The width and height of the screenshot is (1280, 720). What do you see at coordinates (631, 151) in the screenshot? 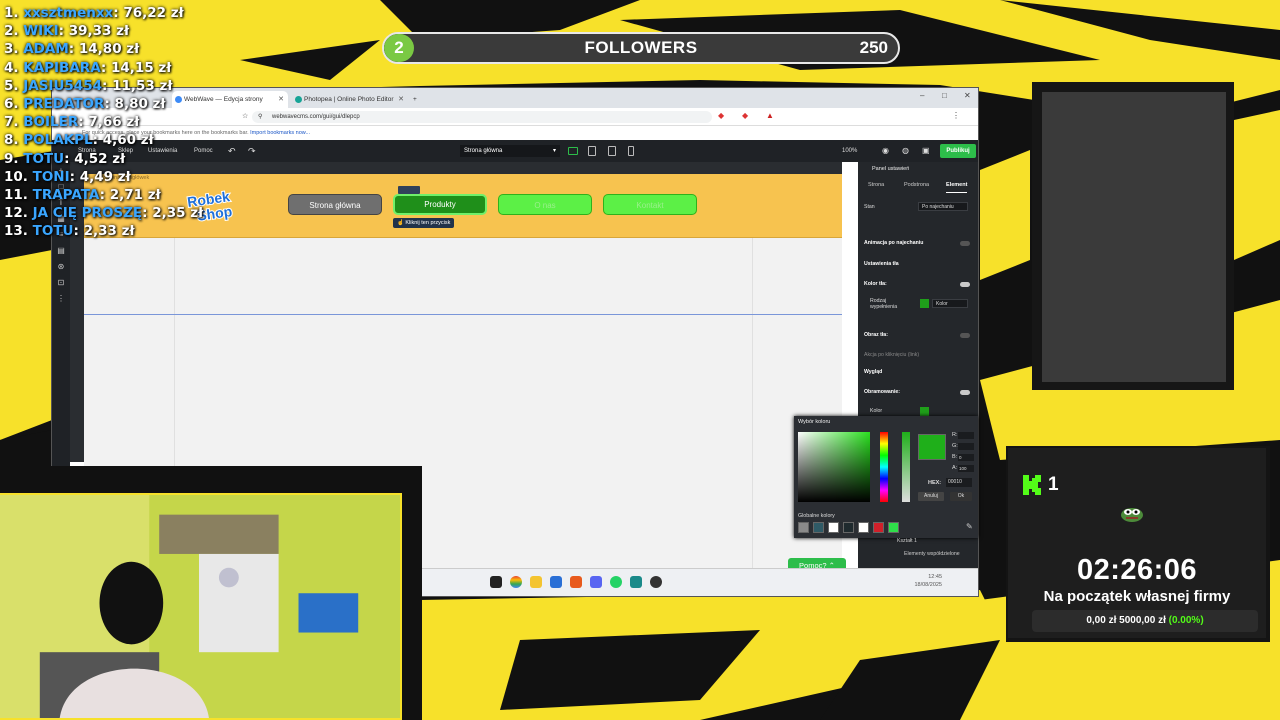
I see `mobile-view-icon` at bounding box center [631, 151].